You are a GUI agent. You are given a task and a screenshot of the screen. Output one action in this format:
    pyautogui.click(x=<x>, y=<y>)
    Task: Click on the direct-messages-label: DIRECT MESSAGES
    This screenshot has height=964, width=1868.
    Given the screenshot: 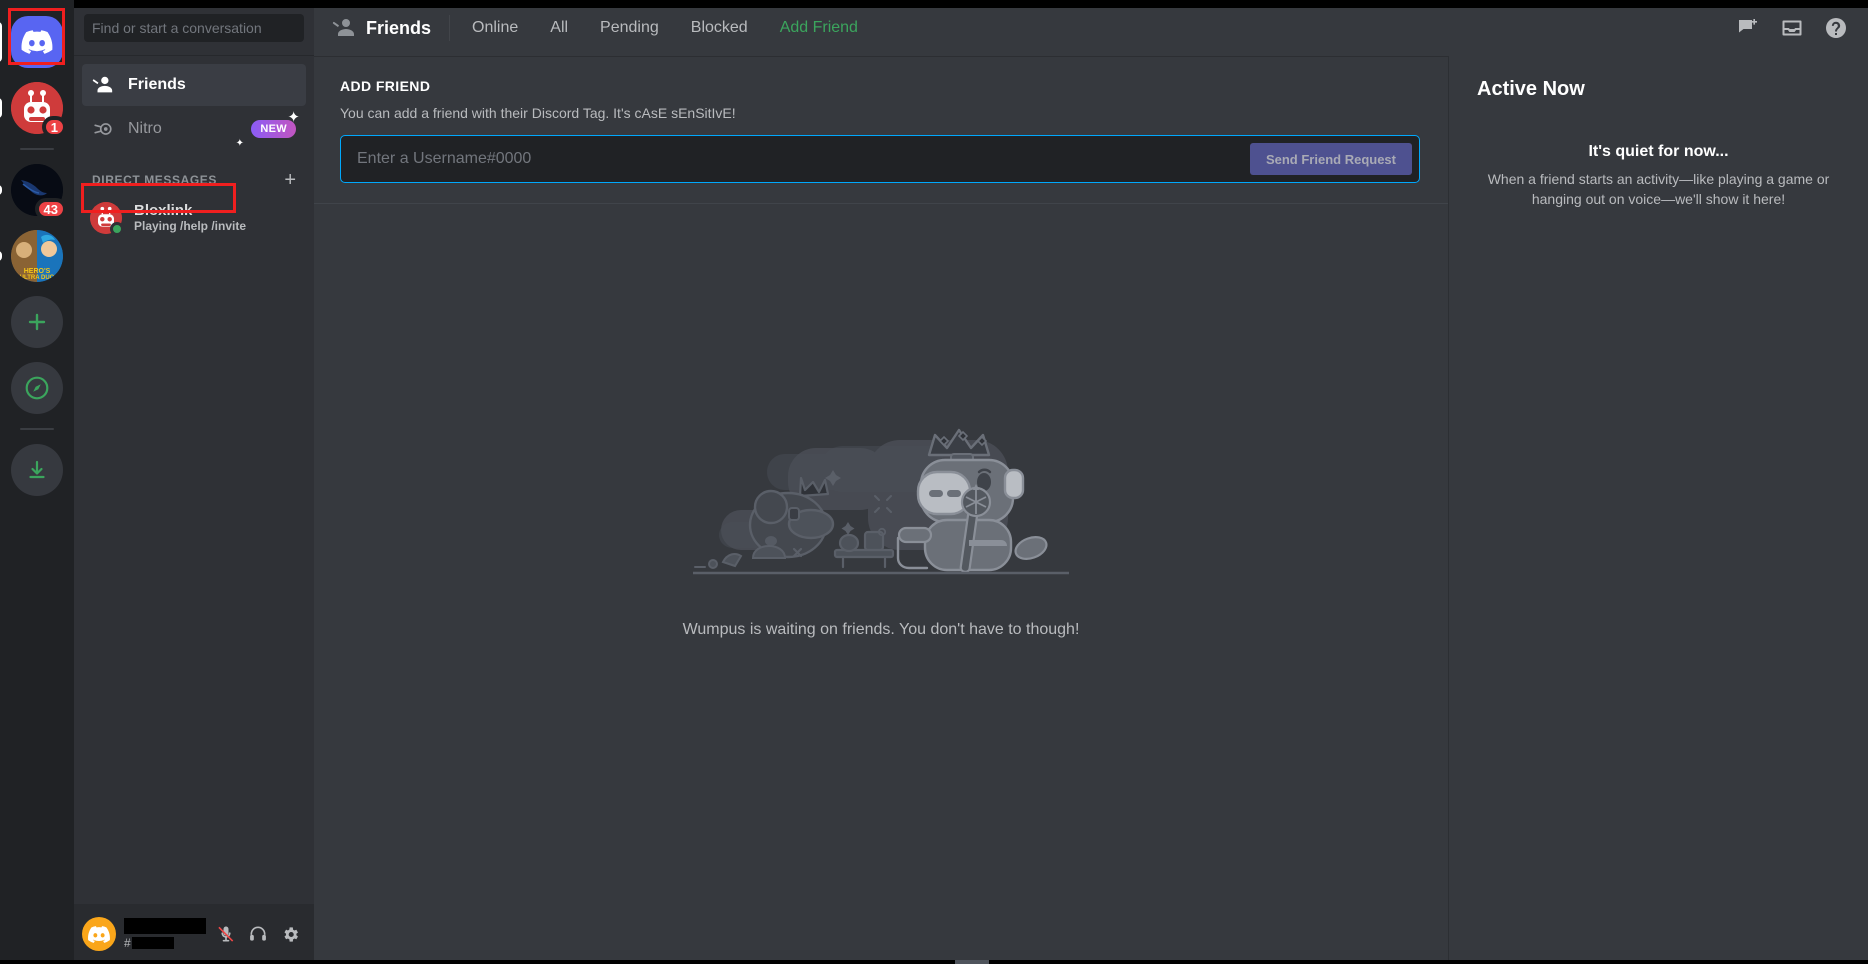 What is the action you would take?
    pyautogui.click(x=154, y=180)
    